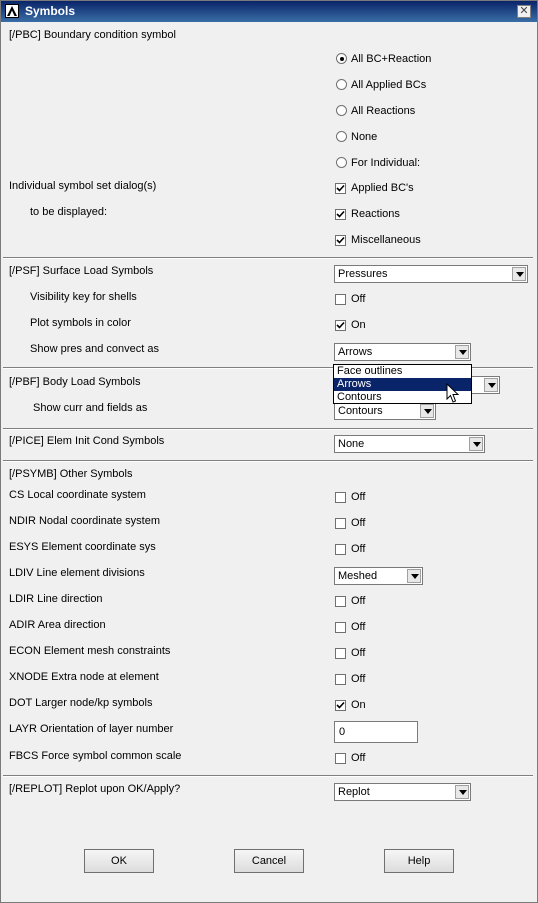  Describe the element at coordinates (389, 85) in the screenshot. I see `radio-label: All Applied BCs` at that location.